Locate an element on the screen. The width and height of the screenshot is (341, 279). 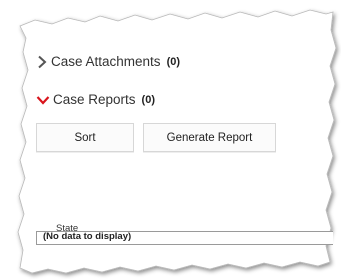
case-attachments-title: Case Attachments is located at coordinates (106, 61).